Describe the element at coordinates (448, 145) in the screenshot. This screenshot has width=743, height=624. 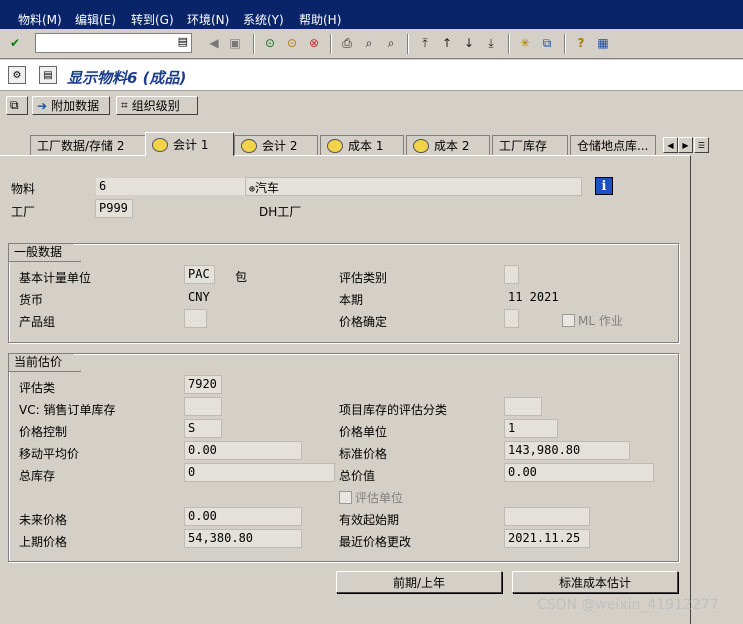
I see `tab-costing-2: 成本 2` at that location.